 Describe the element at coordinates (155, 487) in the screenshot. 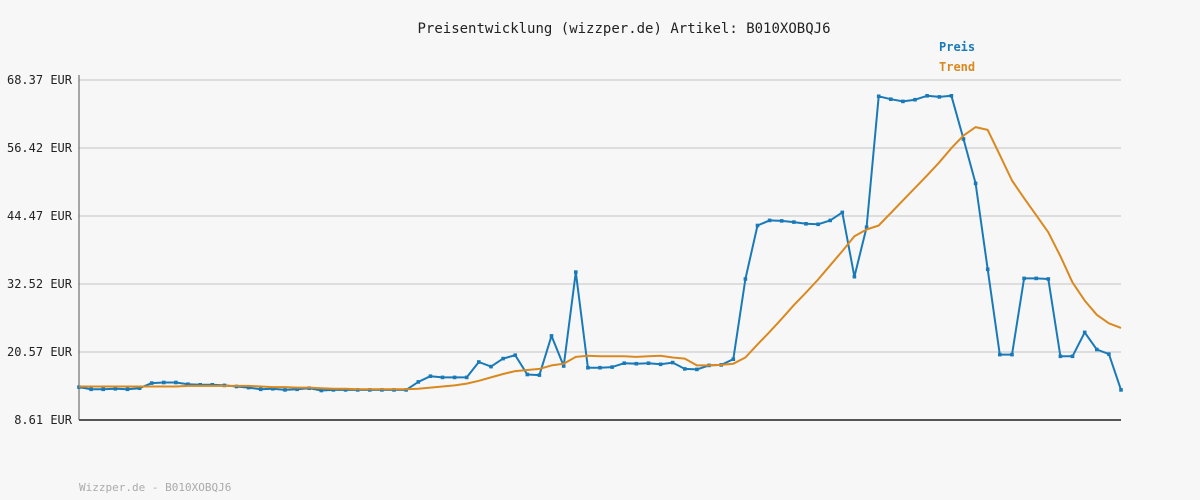

I see `chart-footer: Wizzper.de - B010XOBQJ6` at that location.